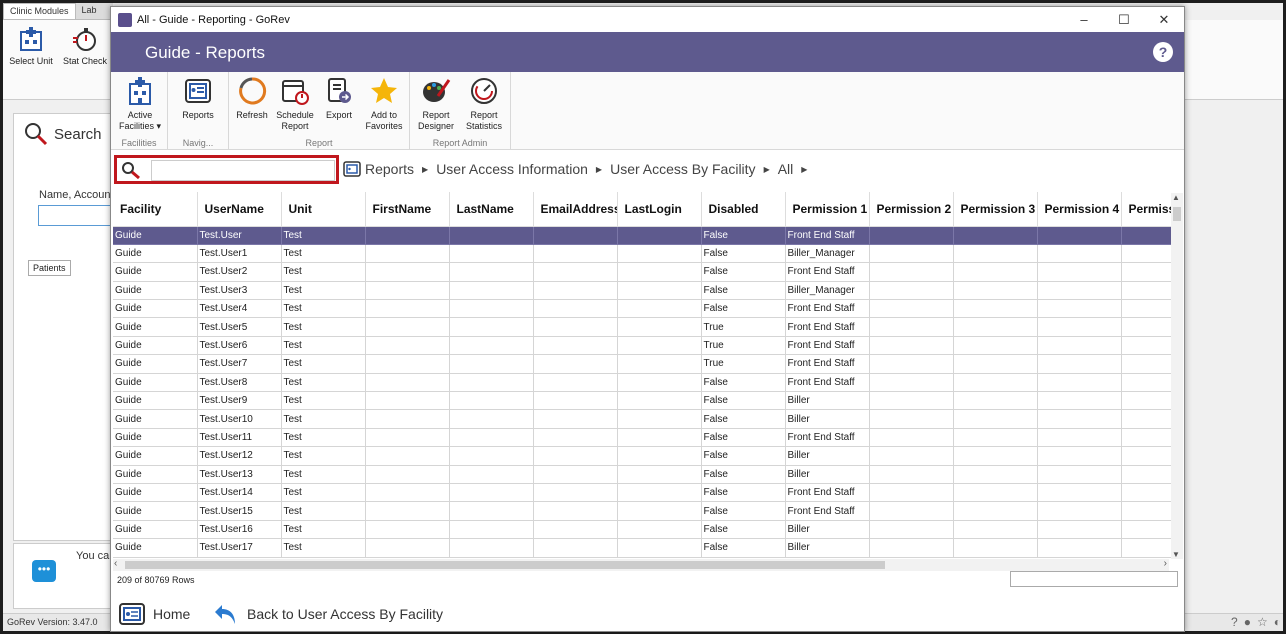  I want to click on table-row: Guide Test.User13 Test False Biller, so click(648, 474).